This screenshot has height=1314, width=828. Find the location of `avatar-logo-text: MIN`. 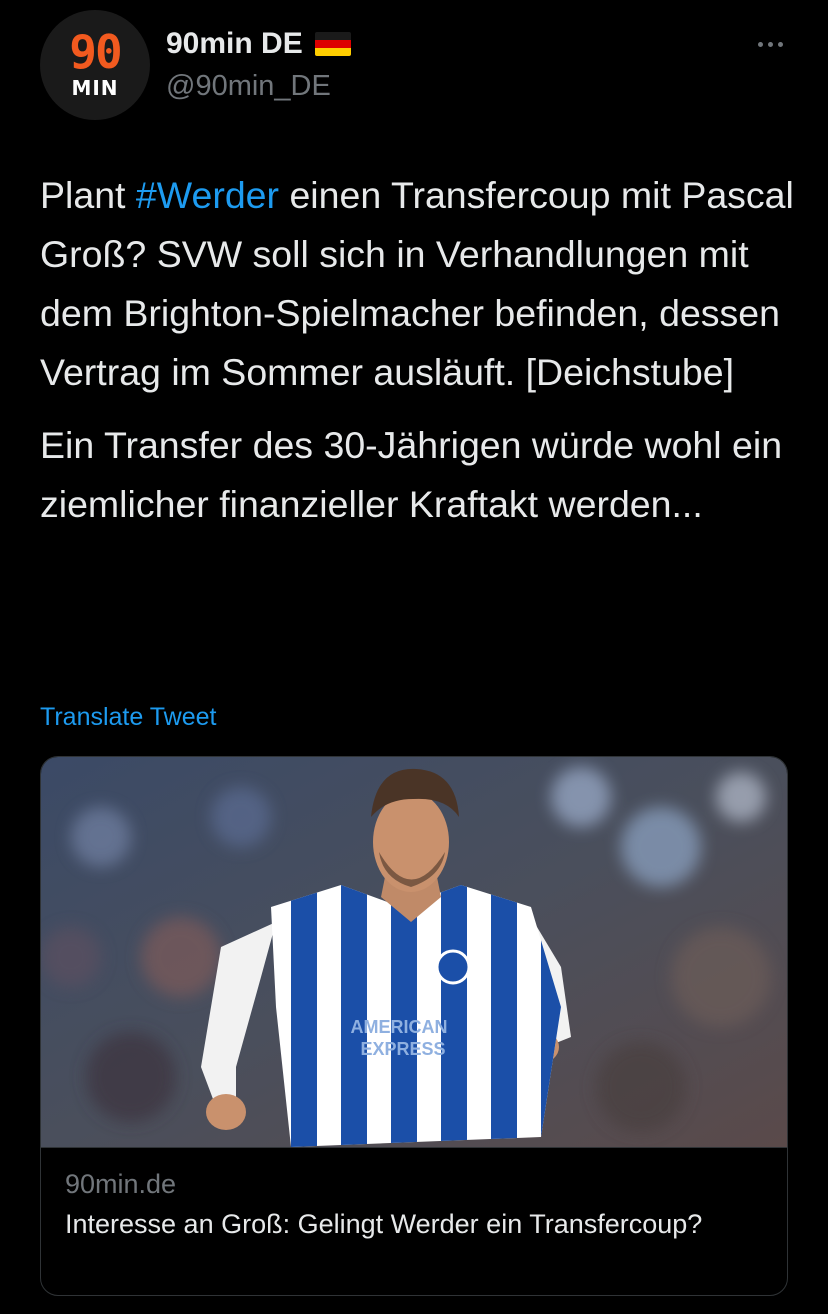

avatar-logo-text: MIN is located at coordinates (95, 88).